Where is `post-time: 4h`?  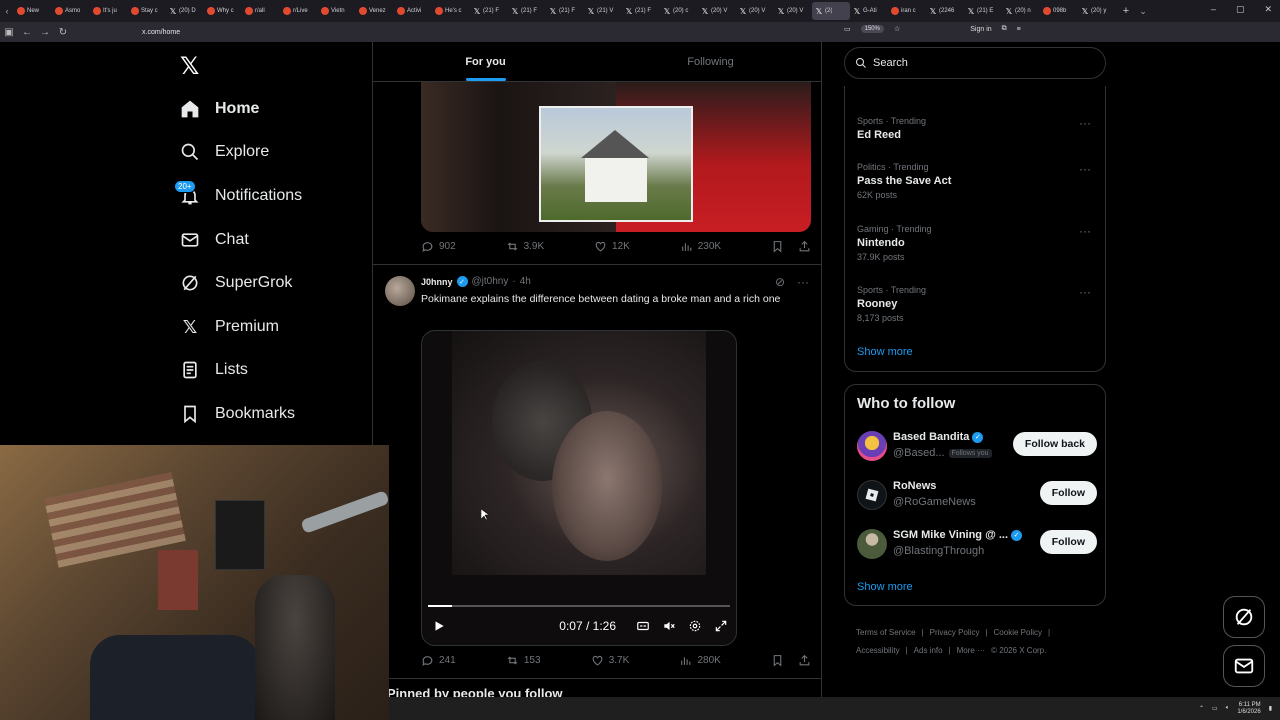 post-time: 4h is located at coordinates (525, 281).